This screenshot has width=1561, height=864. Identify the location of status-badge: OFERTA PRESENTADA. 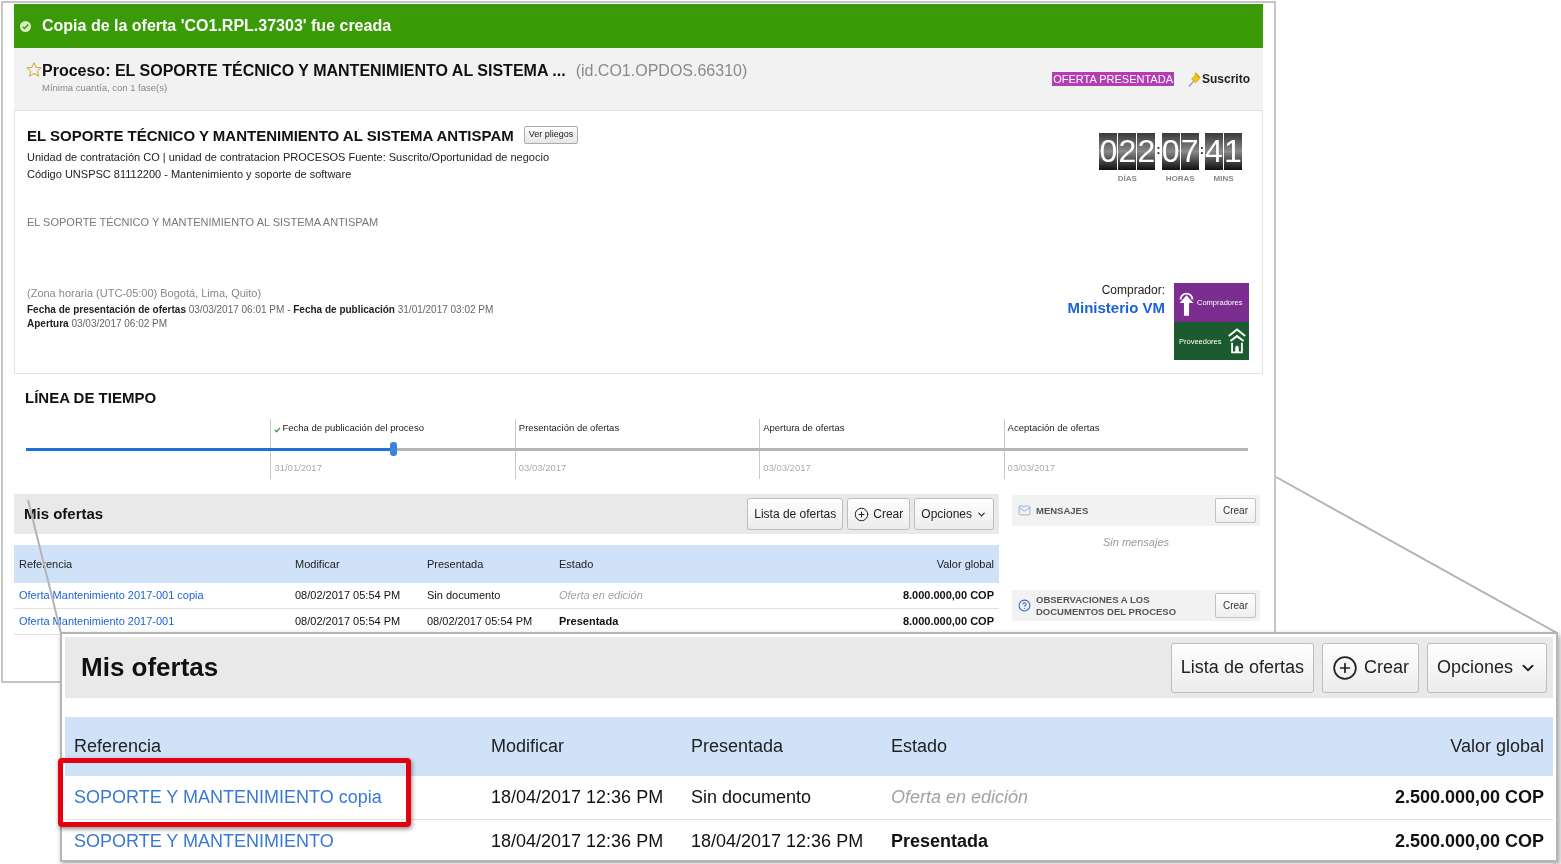
(1113, 79).